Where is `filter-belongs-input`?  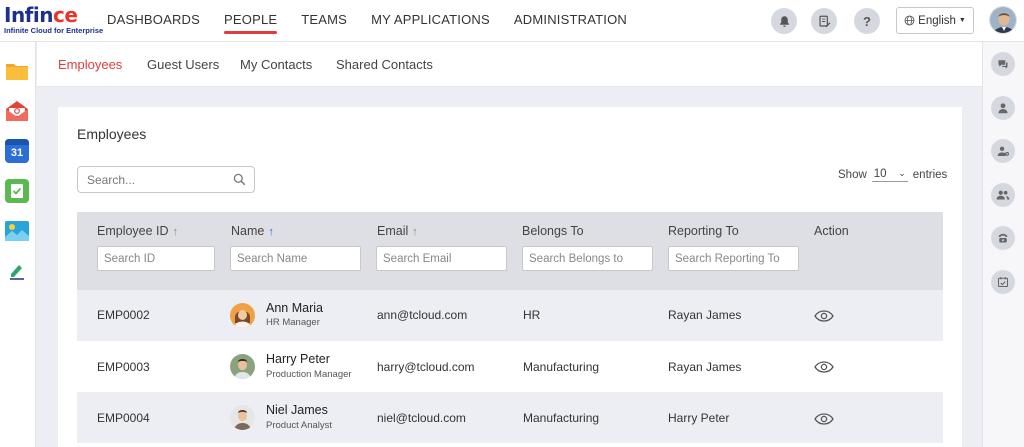
filter-belongs-input is located at coordinates (587, 258).